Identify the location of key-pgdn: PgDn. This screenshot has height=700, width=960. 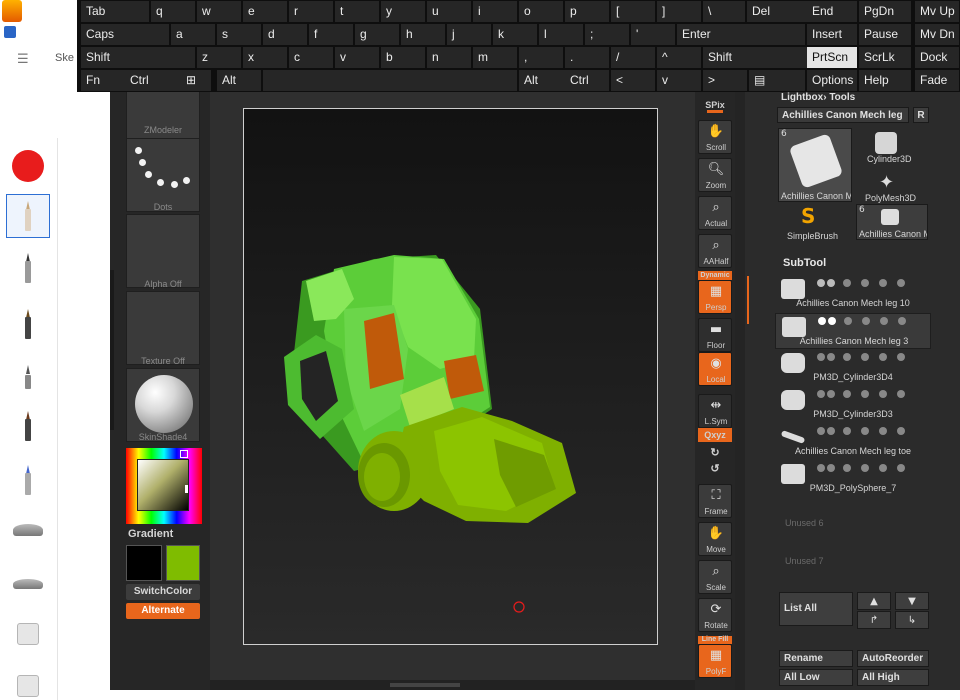
(885, 11).